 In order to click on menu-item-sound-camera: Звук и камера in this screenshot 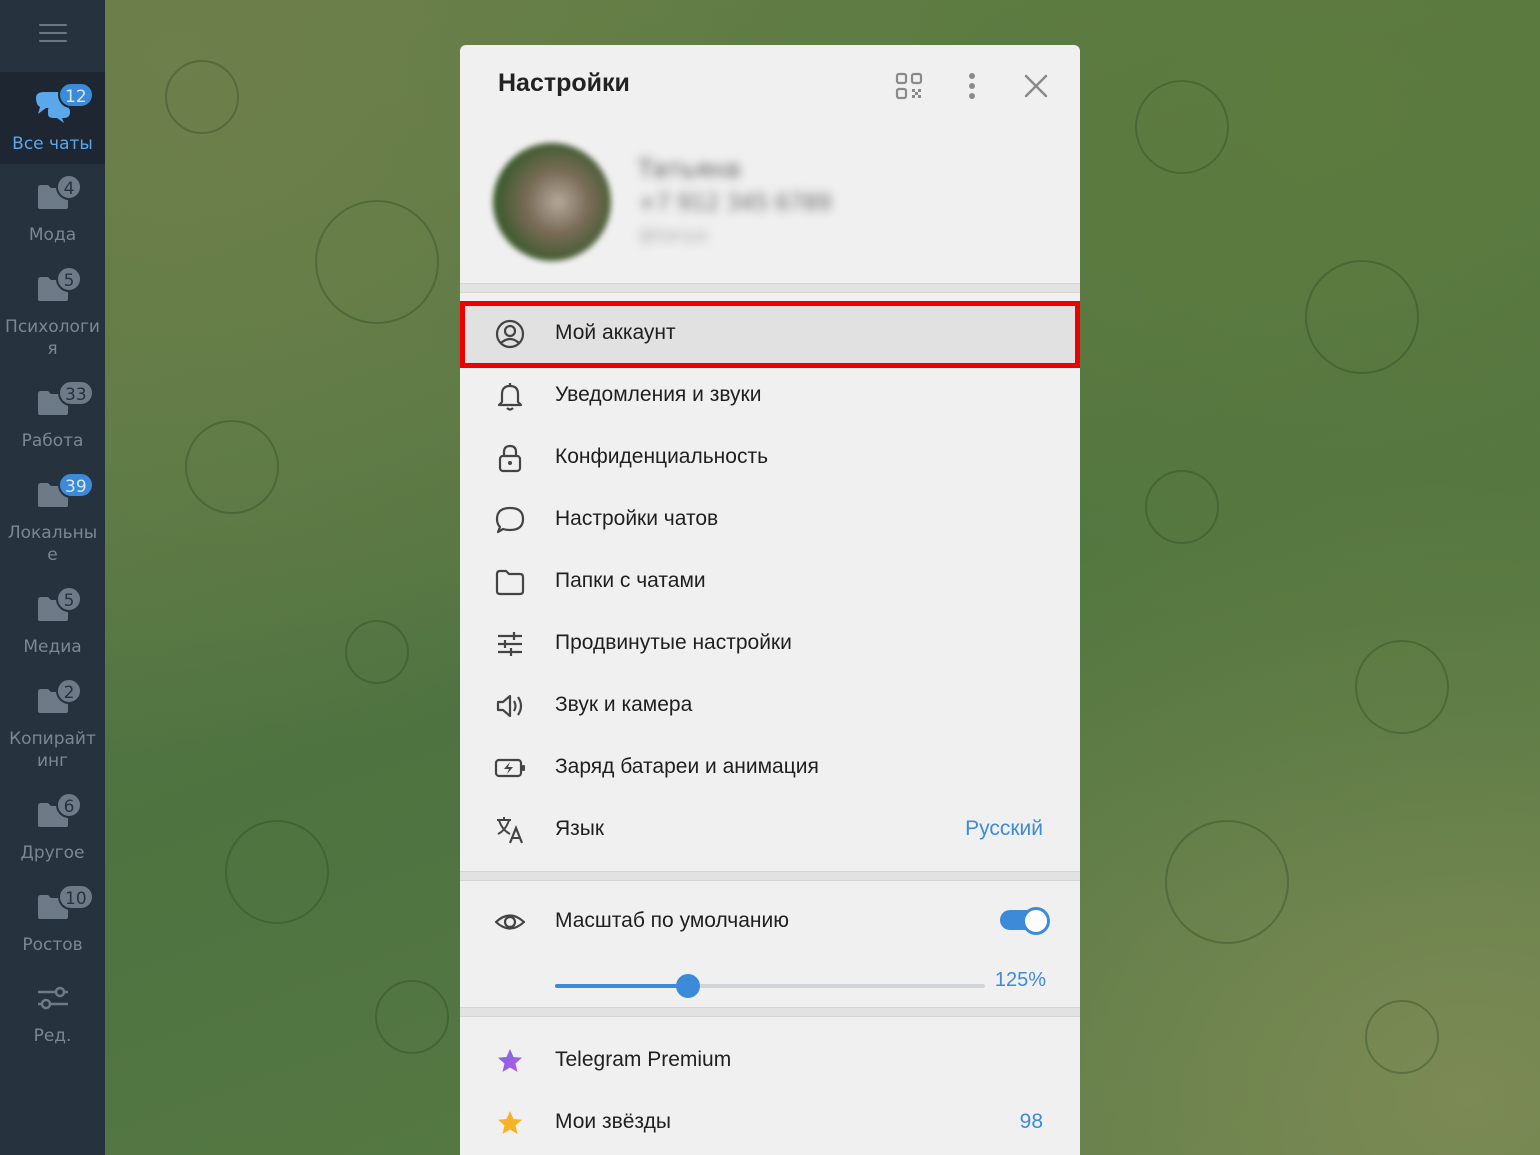, I will do `click(770, 706)`.